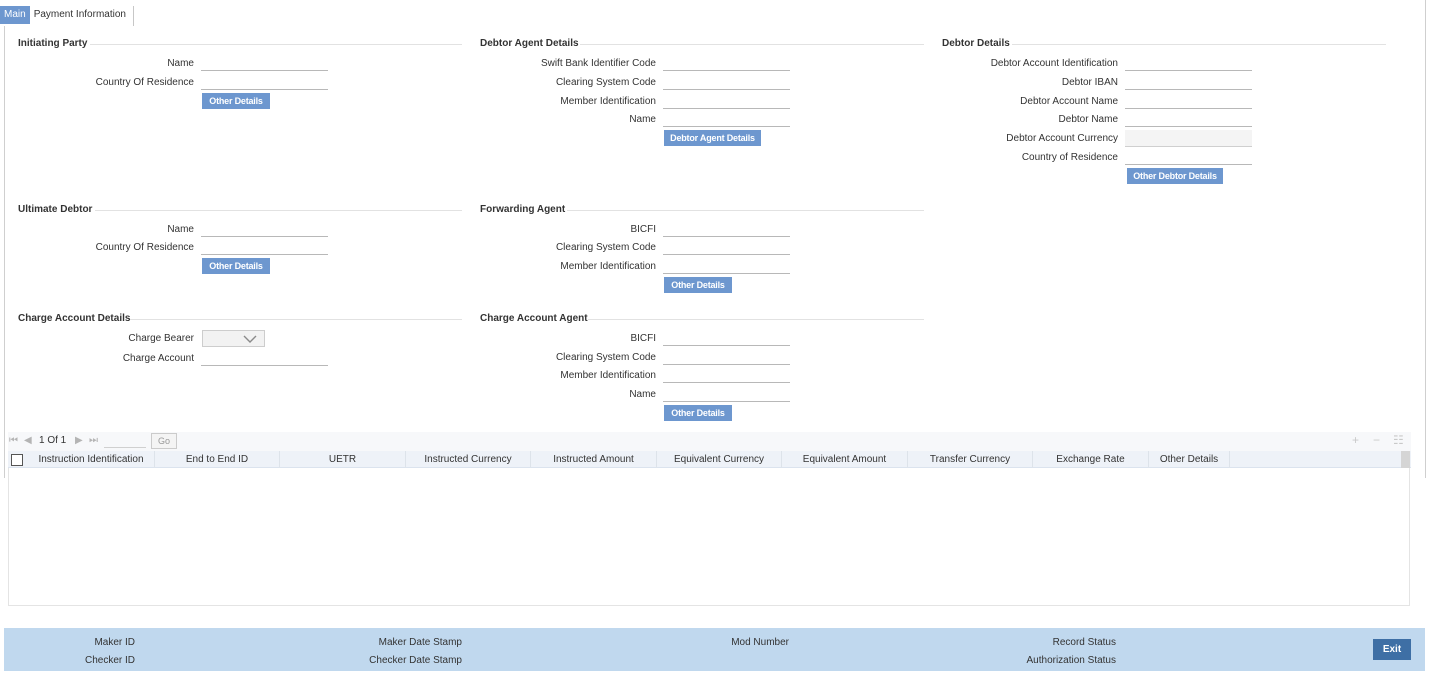 This screenshot has height=674, width=1429. What do you see at coordinates (594, 459) in the screenshot?
I see `col-instructed-amount: Instructed Amount` at bounding box center [594, 459].